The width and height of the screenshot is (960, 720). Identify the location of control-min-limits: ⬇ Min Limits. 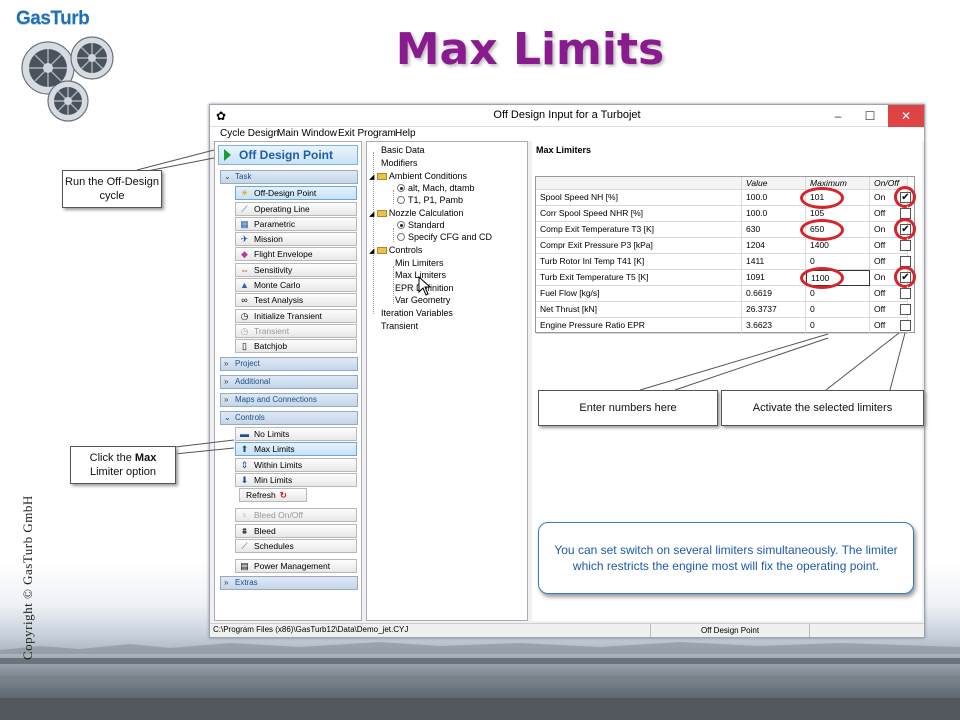
(296, 480).